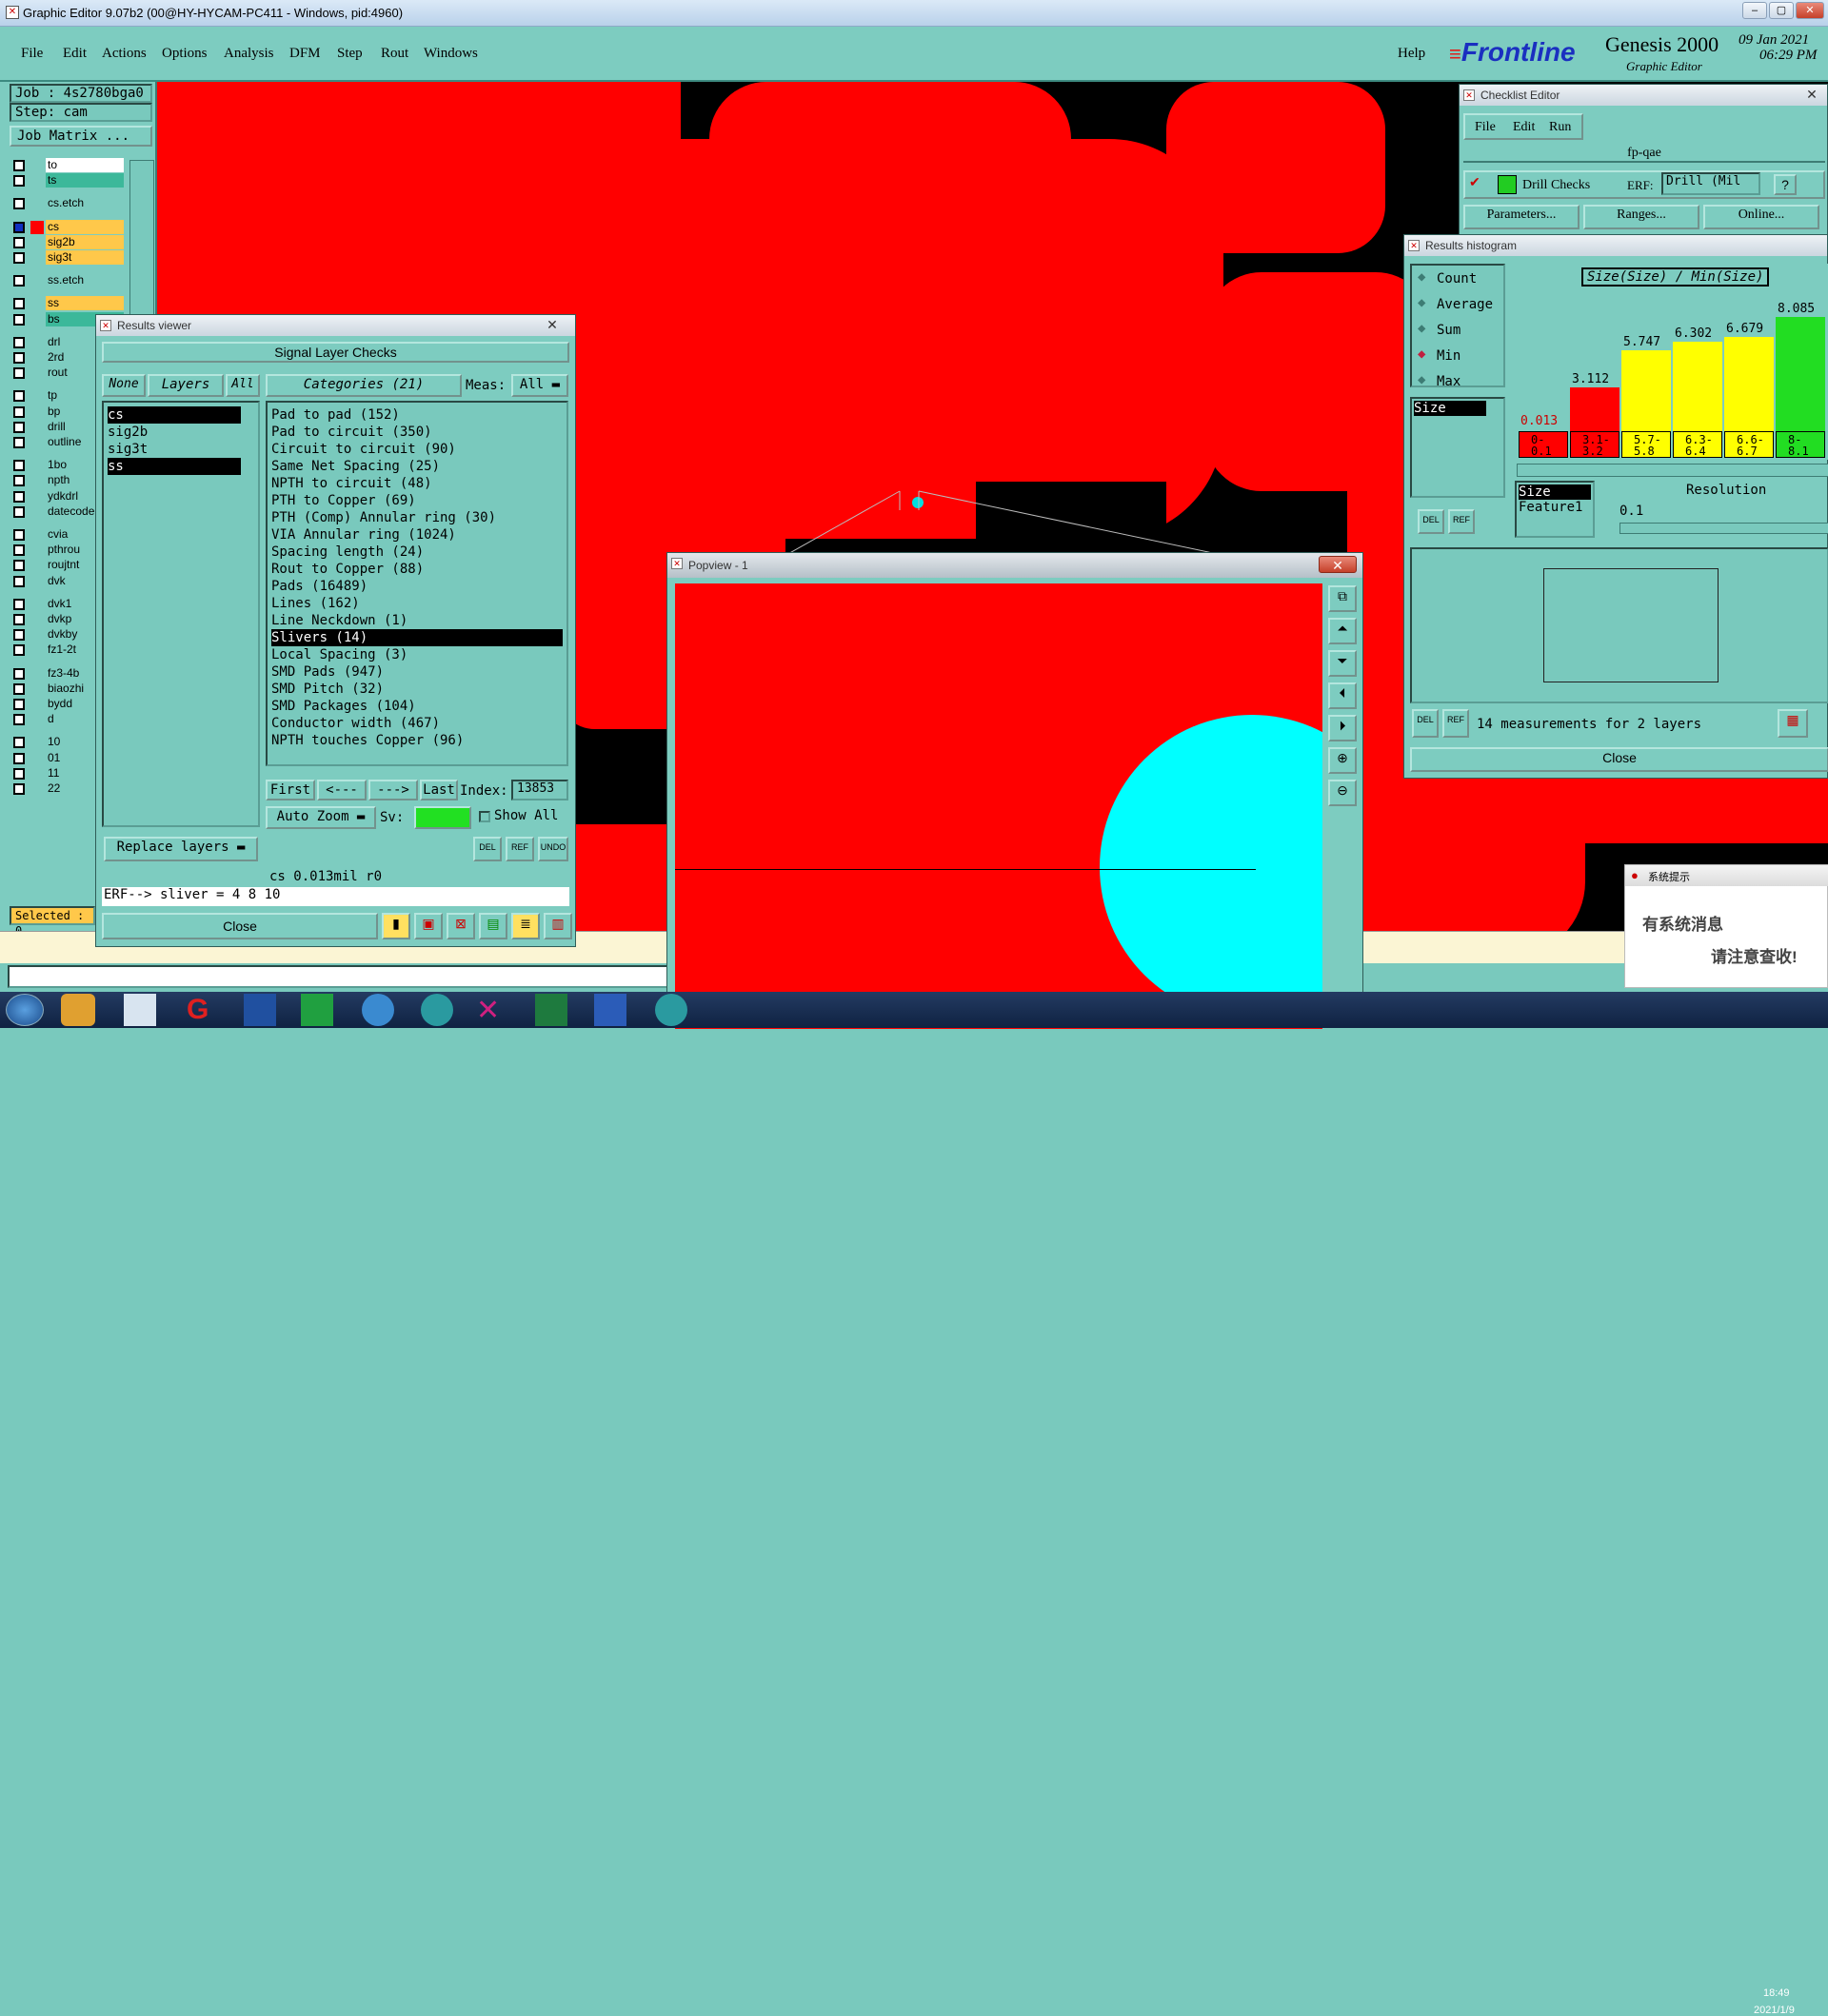  Describe the element at coordinates (85, 257) in the screenshot. I see `layer-name: sig3t` at that location.